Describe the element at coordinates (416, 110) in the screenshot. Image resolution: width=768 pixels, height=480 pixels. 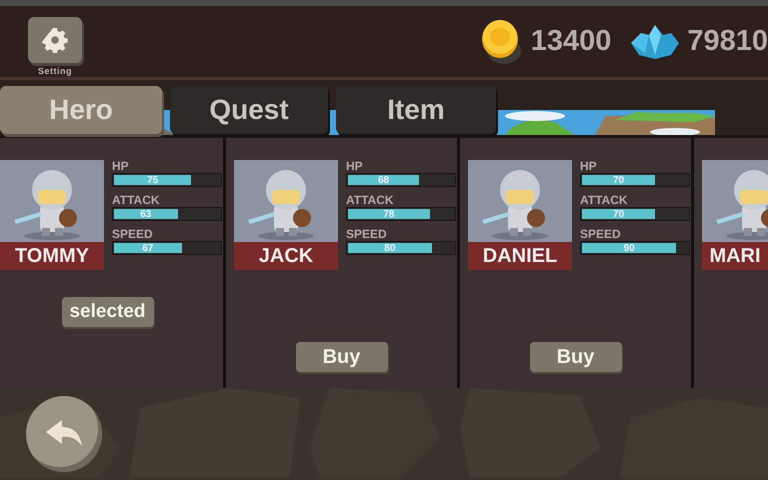
I see `tab: Item` at that location.